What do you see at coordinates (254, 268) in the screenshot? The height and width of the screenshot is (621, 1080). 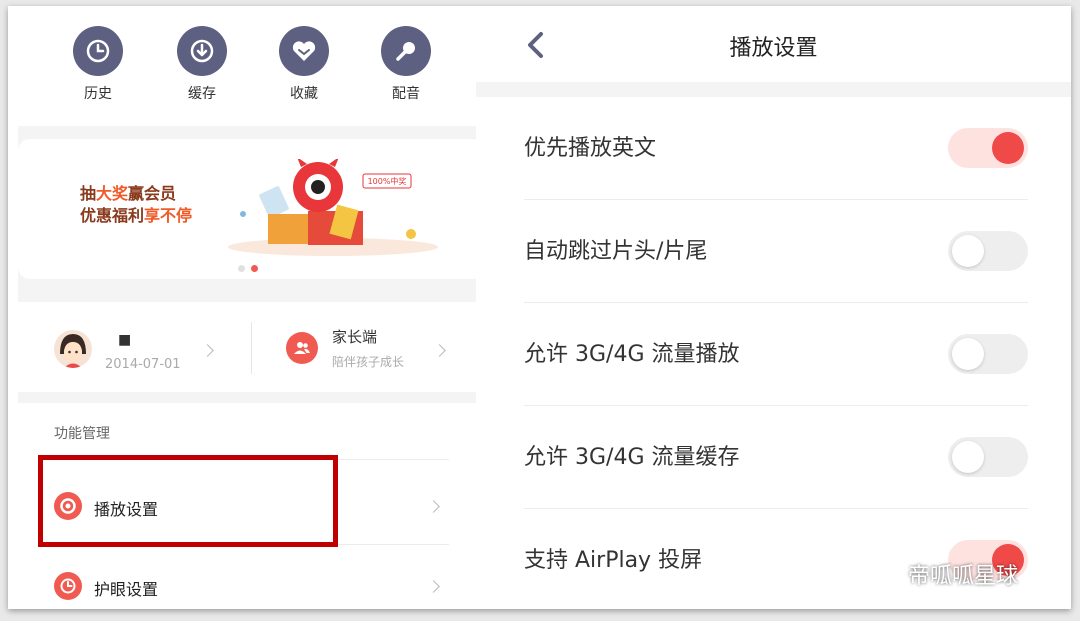 I see `page-dot-active` at bounding box center [254, 268].